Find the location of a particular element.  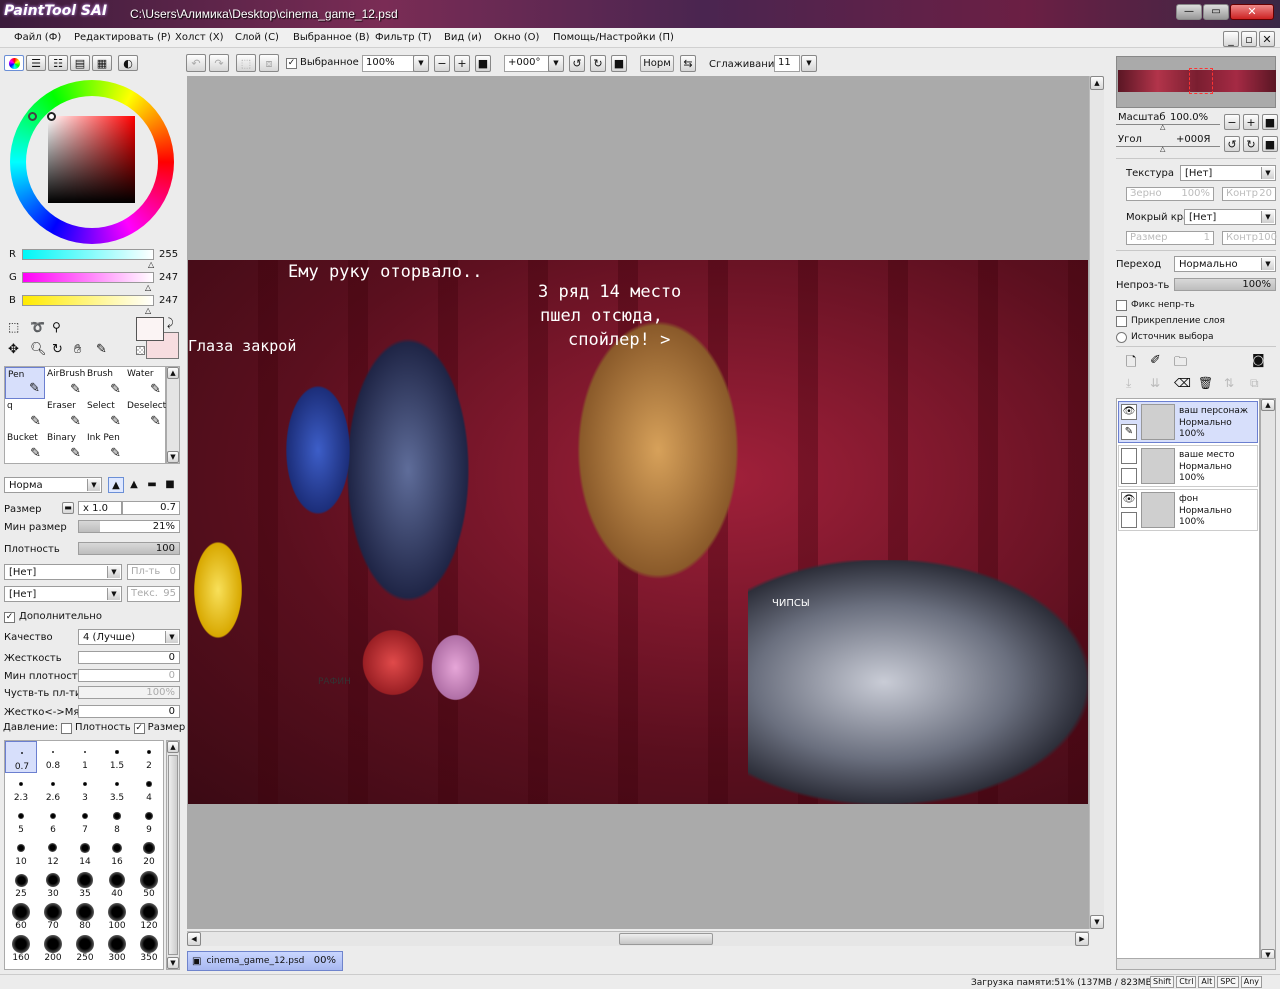

brush-size-preset: 20 is located at coordinates (148, 853).